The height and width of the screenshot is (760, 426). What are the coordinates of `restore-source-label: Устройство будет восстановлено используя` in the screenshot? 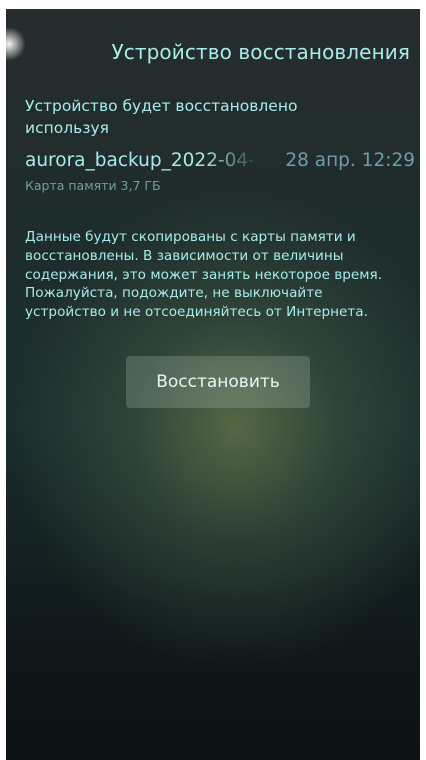 It's located at (161, 117).